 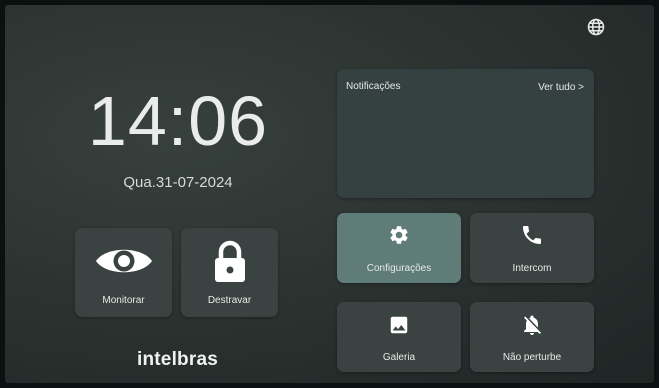 What do you see at coordinates (178, 121) in the screenshot?
I see `clock-time: 14:06` at bounding box center [178, 121].